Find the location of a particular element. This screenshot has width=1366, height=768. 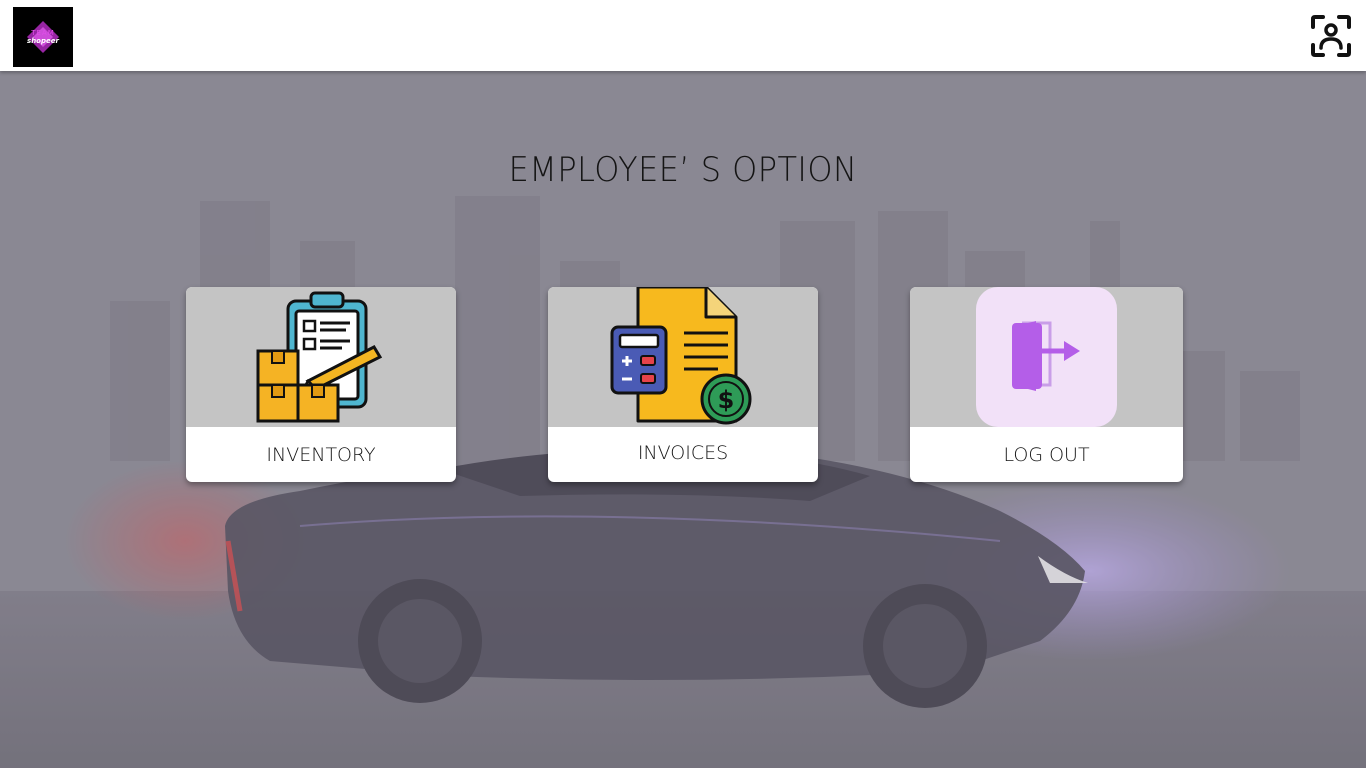

invoices-card-image: $ is located at coordinates (683, 357).